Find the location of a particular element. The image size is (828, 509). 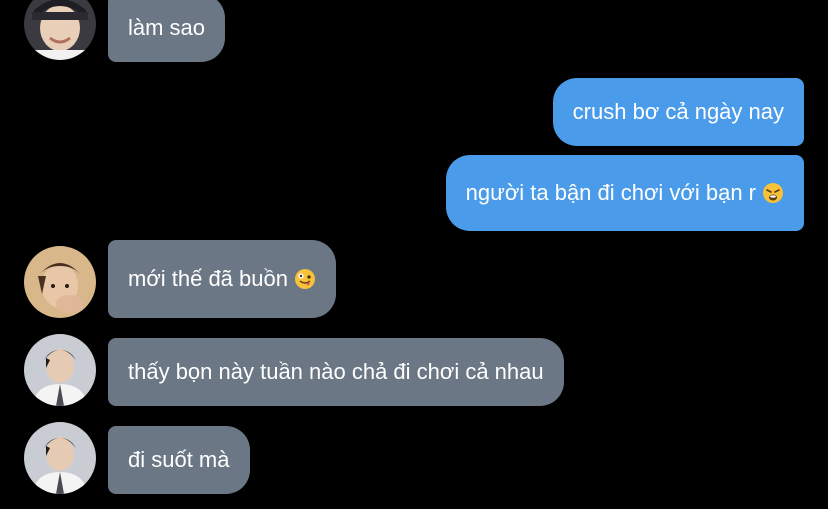

weary-face-emoji-icon is located at coordinates (773, 193).